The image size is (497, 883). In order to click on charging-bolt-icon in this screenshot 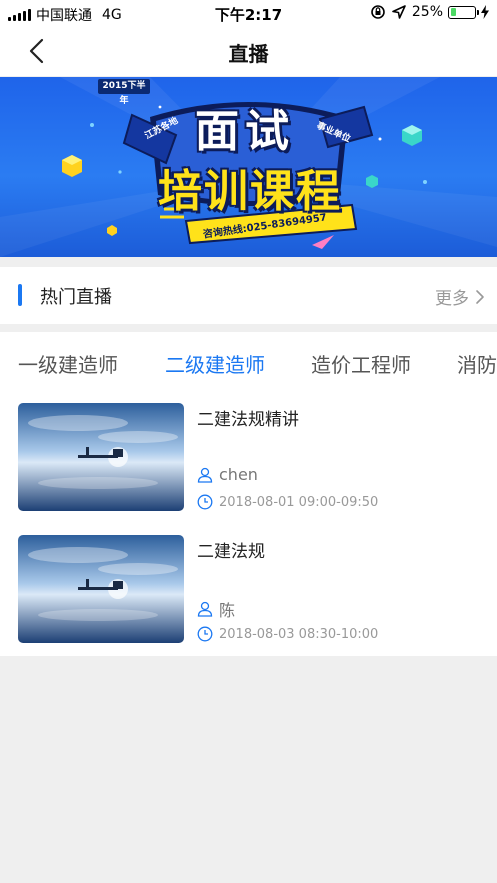, I will do `click(485, 12)`.